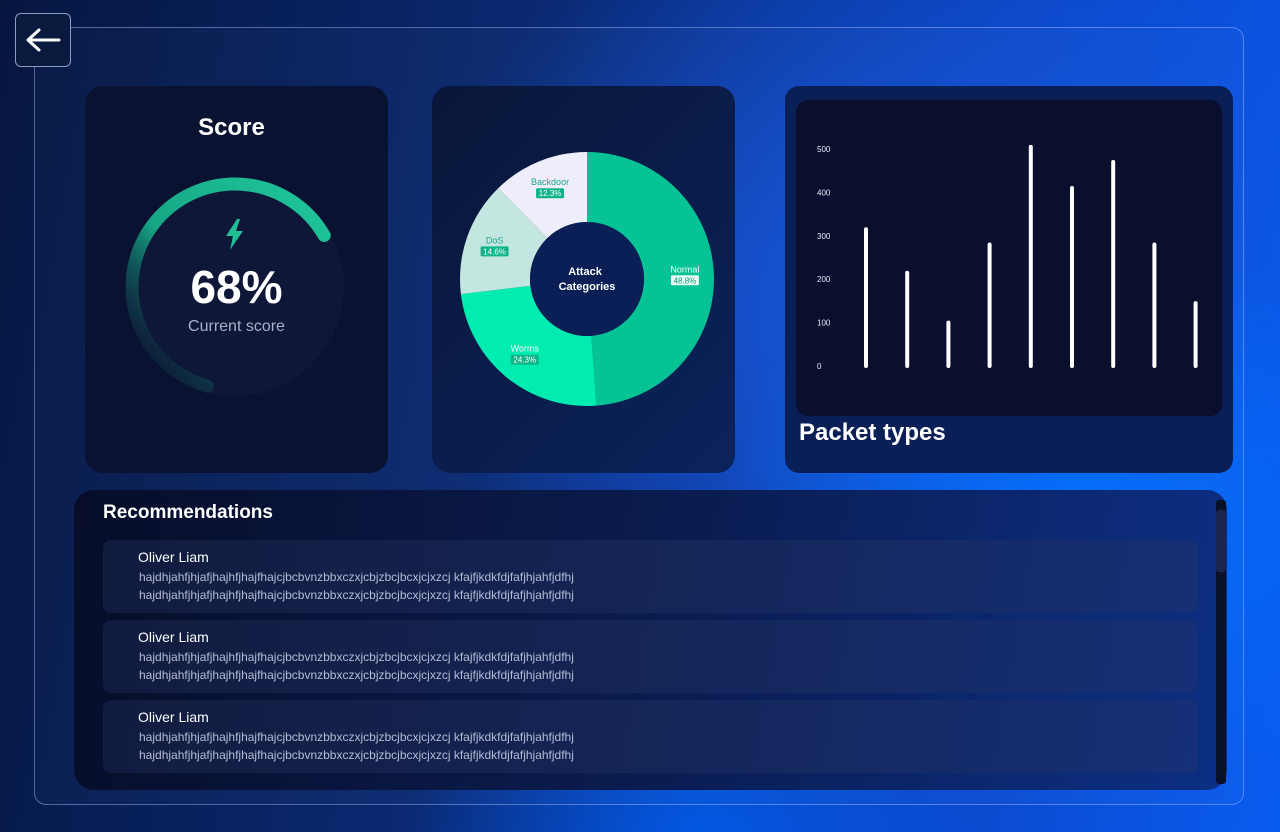  Describe the element at coordinates (525, 349) in the screenshot. I see `slice-label: Worms` at that location.